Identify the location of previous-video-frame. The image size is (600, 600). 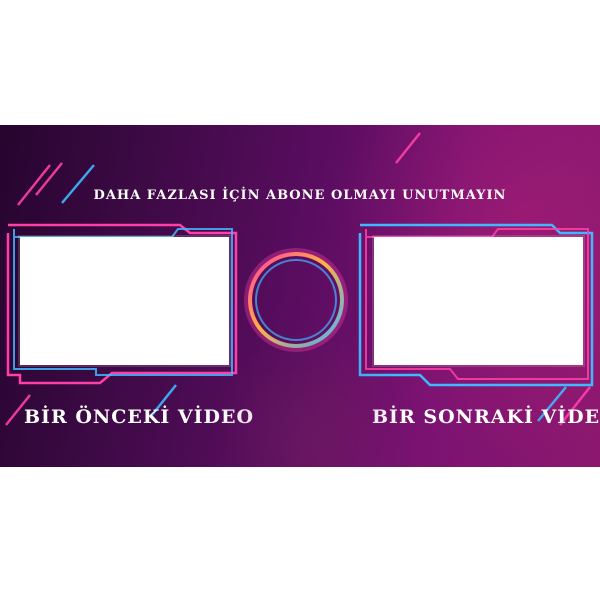
(124, 301).